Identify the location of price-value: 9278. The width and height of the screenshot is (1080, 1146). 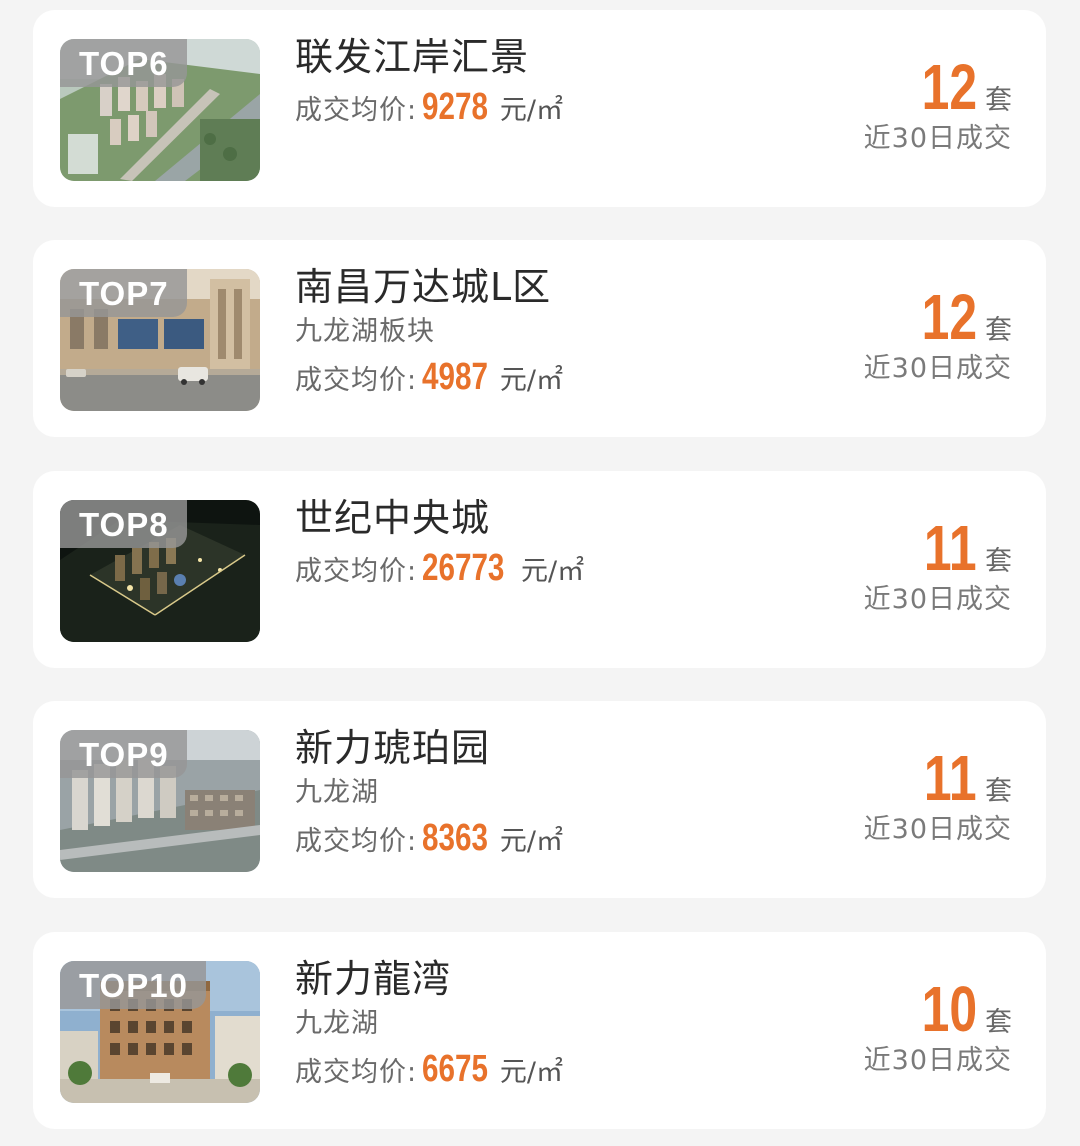
(455, 107).